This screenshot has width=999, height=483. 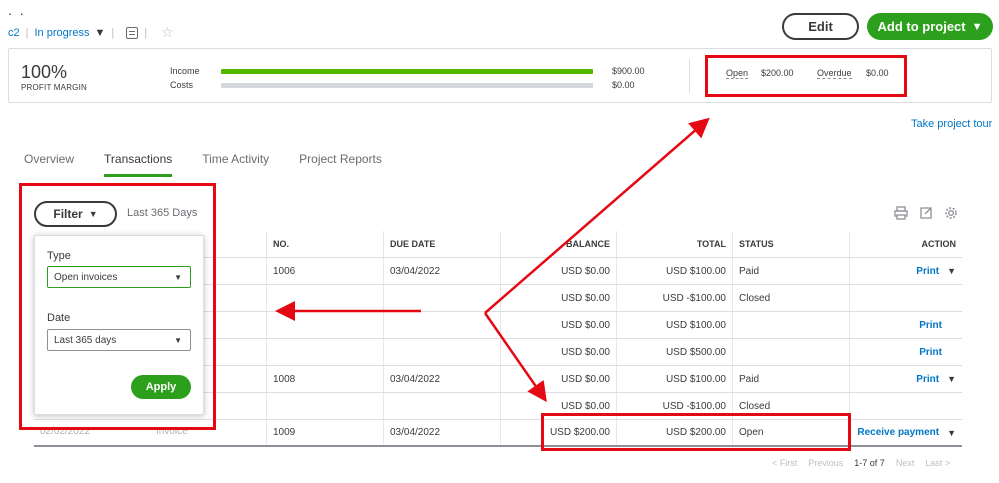 What do you see at coordinates (558, 244) in the screenshot?
I see `column-header-balance: BALANCE` at bounding box center [558, 244].